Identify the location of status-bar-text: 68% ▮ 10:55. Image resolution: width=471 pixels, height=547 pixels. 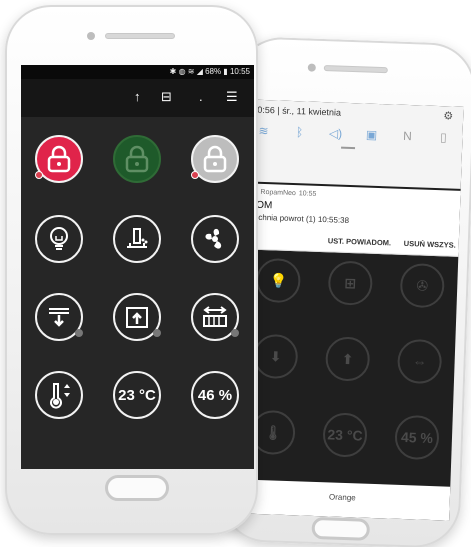
(227, 71).